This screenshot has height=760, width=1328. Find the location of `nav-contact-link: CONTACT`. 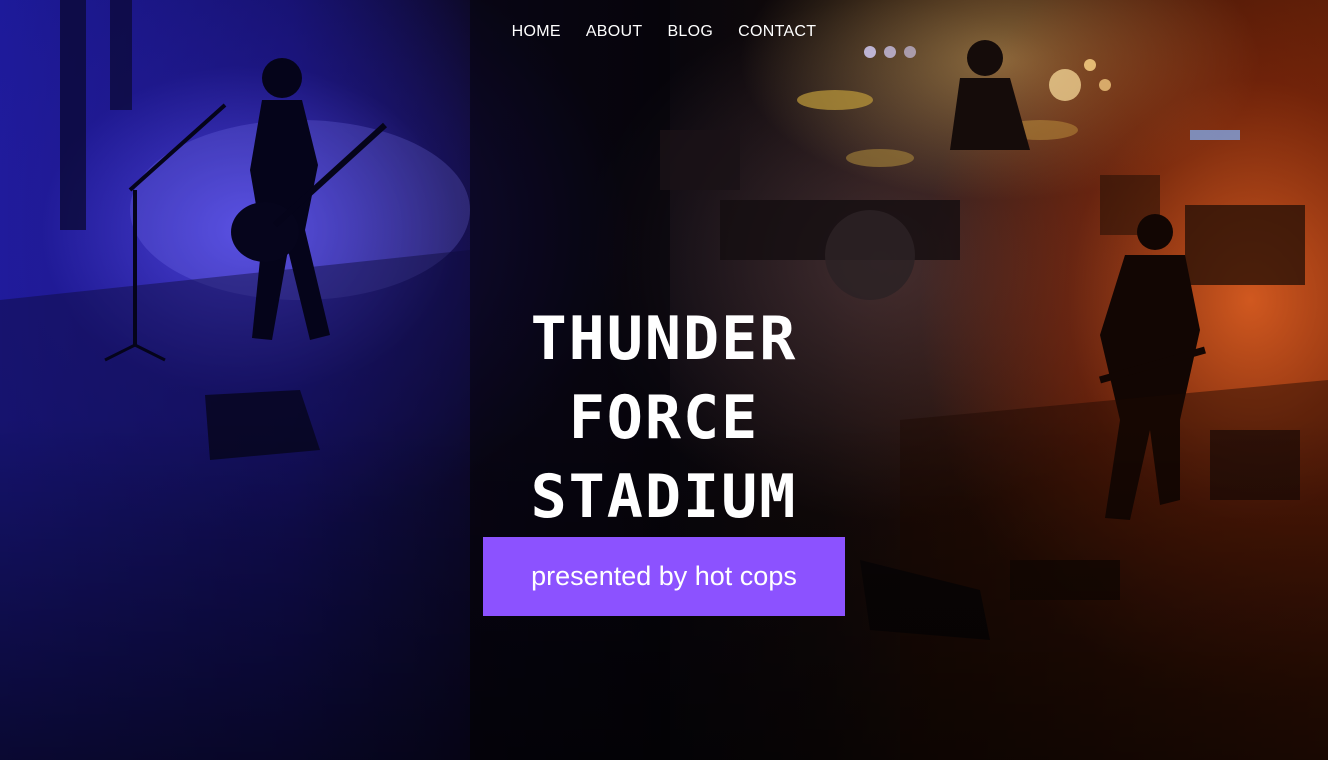

nav-contact-link: CONTACT is located at coordinates (777, 32).